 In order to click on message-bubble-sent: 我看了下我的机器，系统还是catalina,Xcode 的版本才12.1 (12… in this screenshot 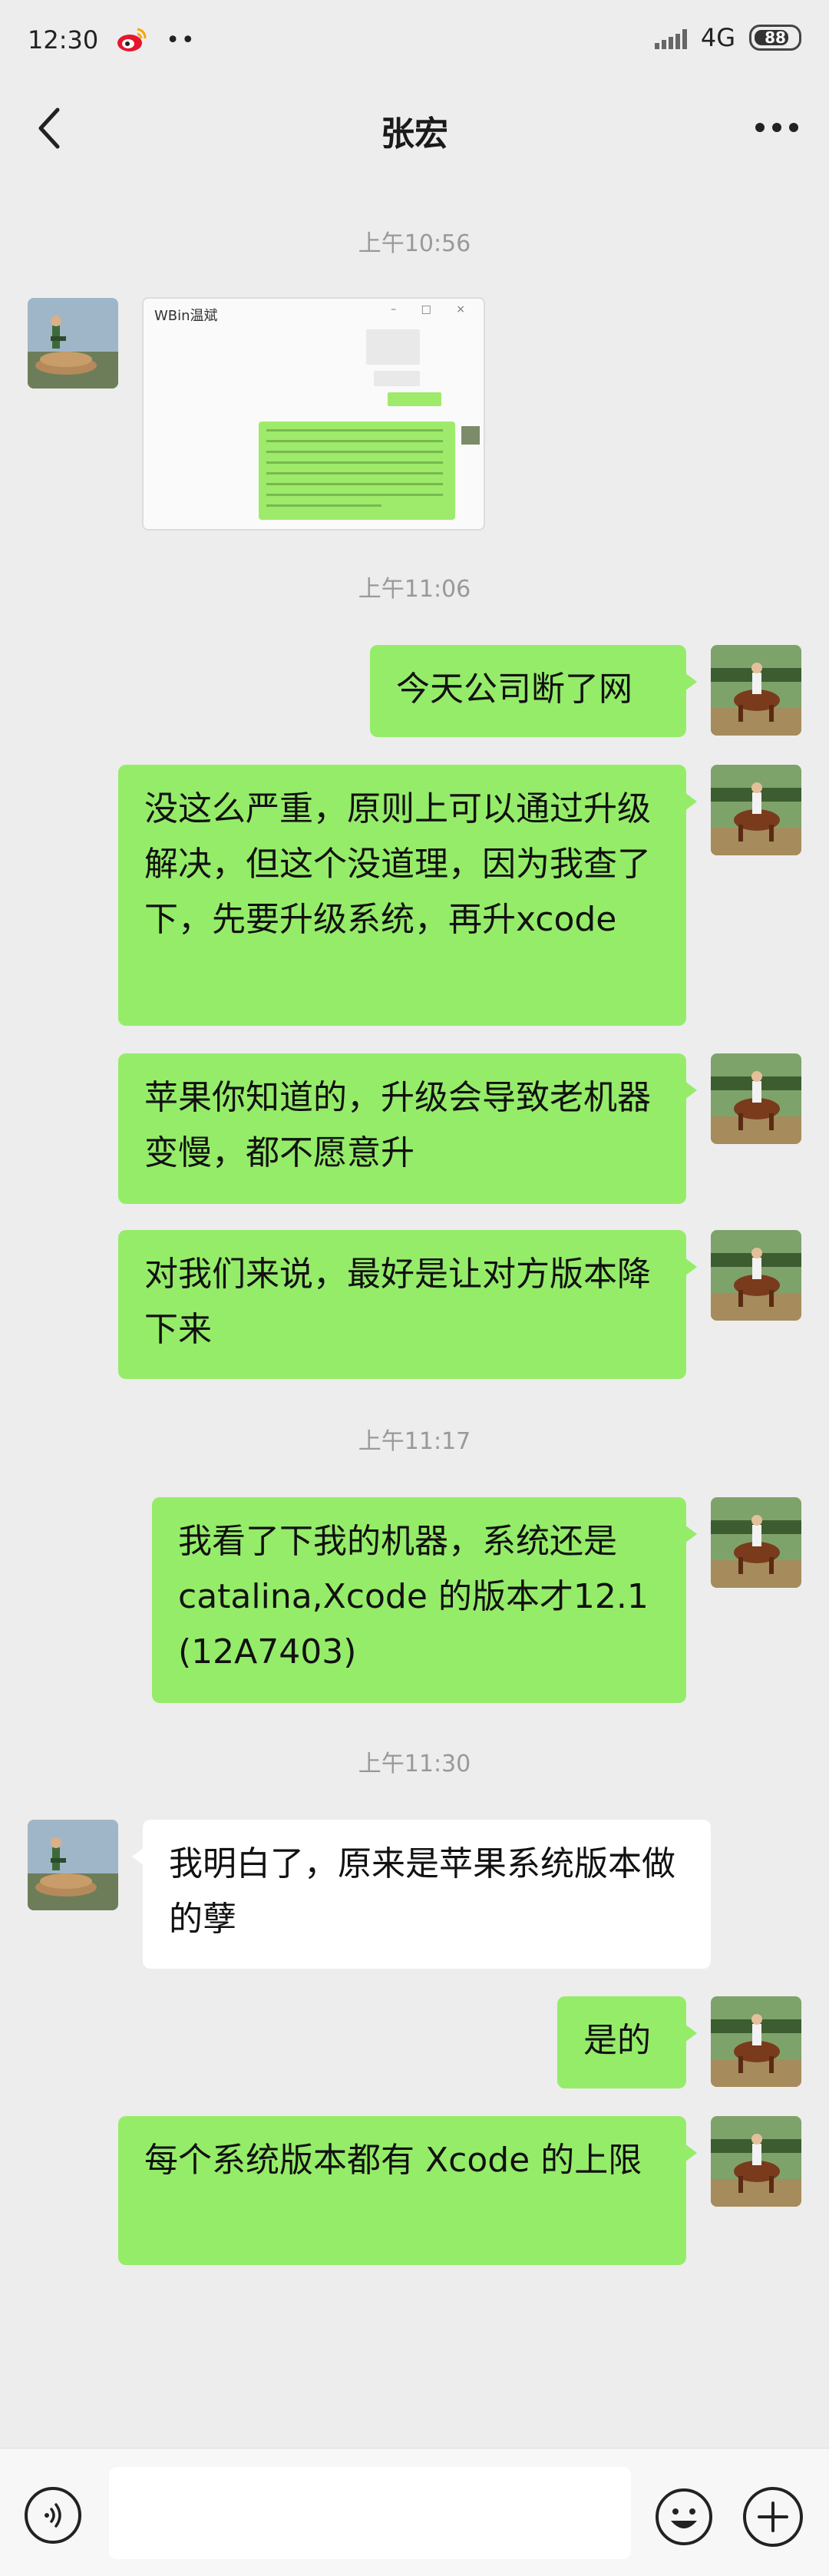, I will do `click(424, 1600)`.